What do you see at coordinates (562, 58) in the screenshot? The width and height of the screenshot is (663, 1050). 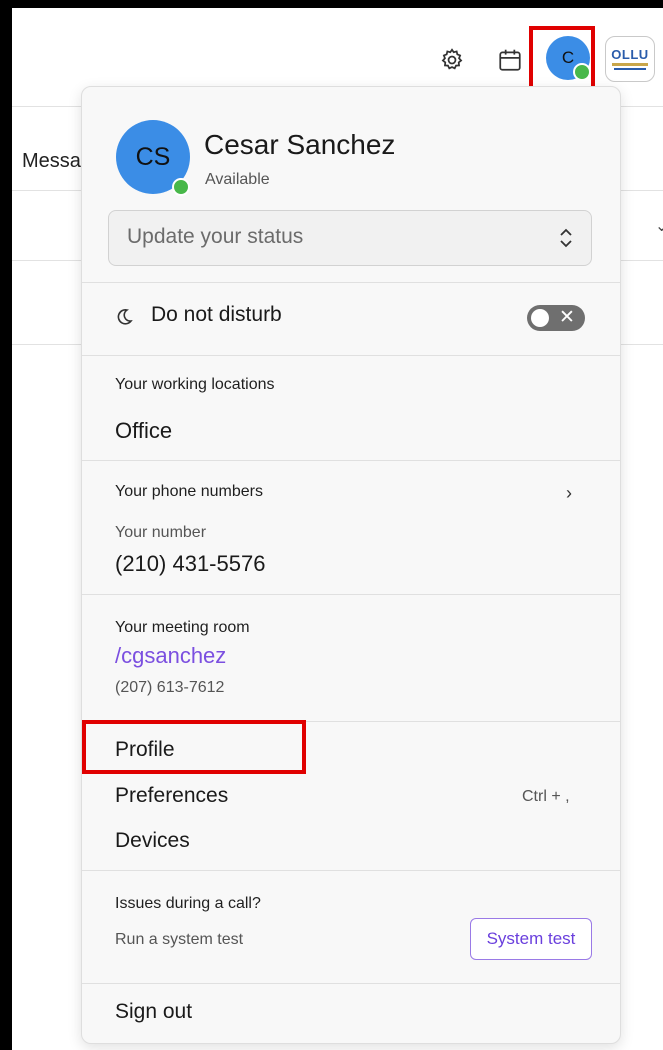 I see `highlight-box-avatar` at bounding box center [562, 58].